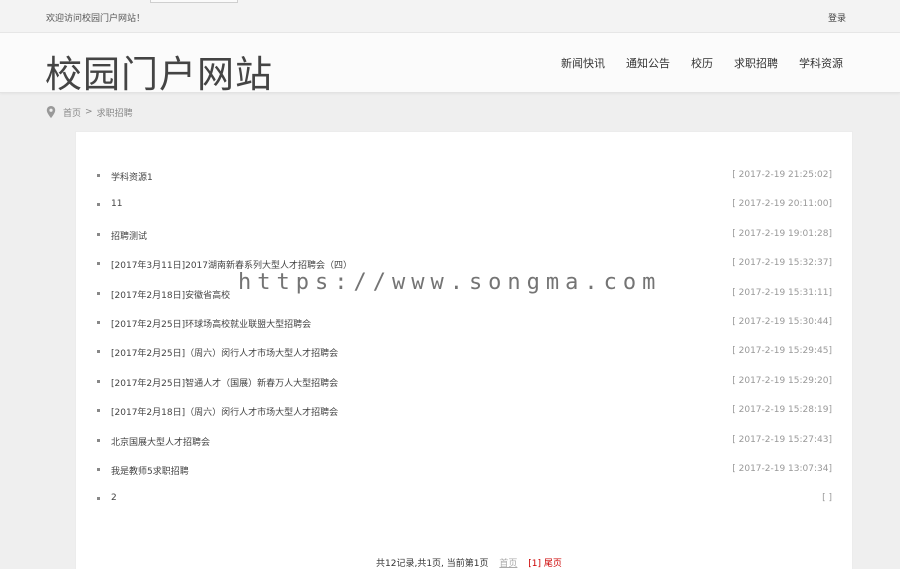 The height and width of the screenshot is (569, 900). Describe the element at coordinates (465, 302) in the screenshot. I see `list-item: [2017年2月18日]安徽省高校 [ 2017-2-19 15:31:11]` at that location.